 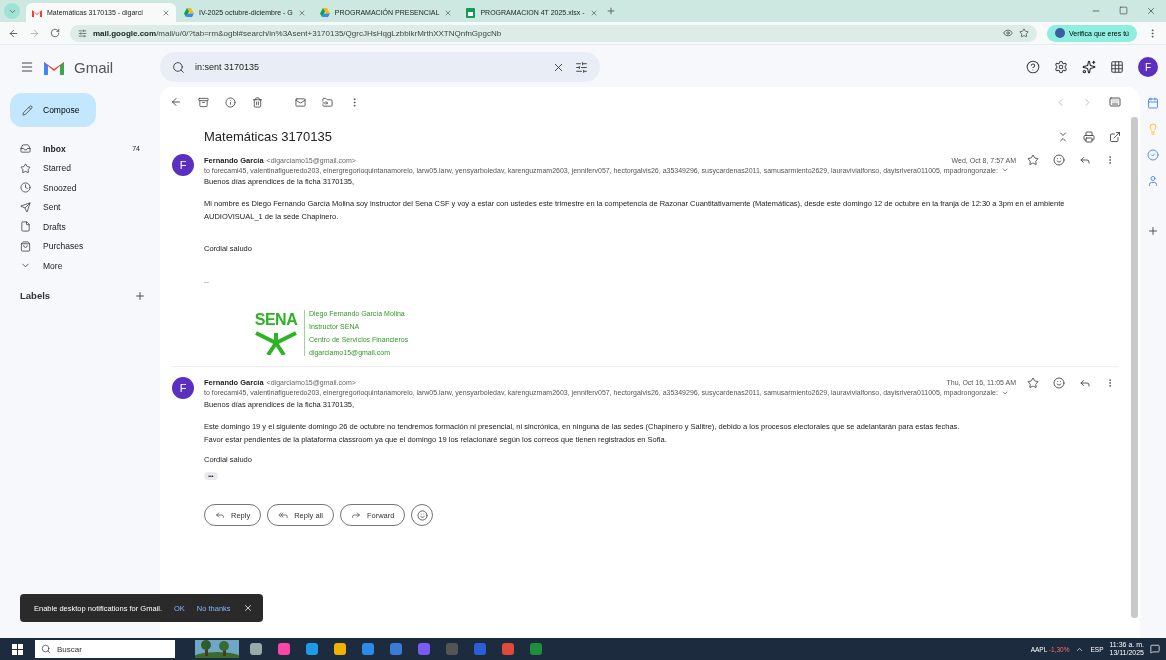 I want to click on keyboard-icon, so click(x=1115, y=102).